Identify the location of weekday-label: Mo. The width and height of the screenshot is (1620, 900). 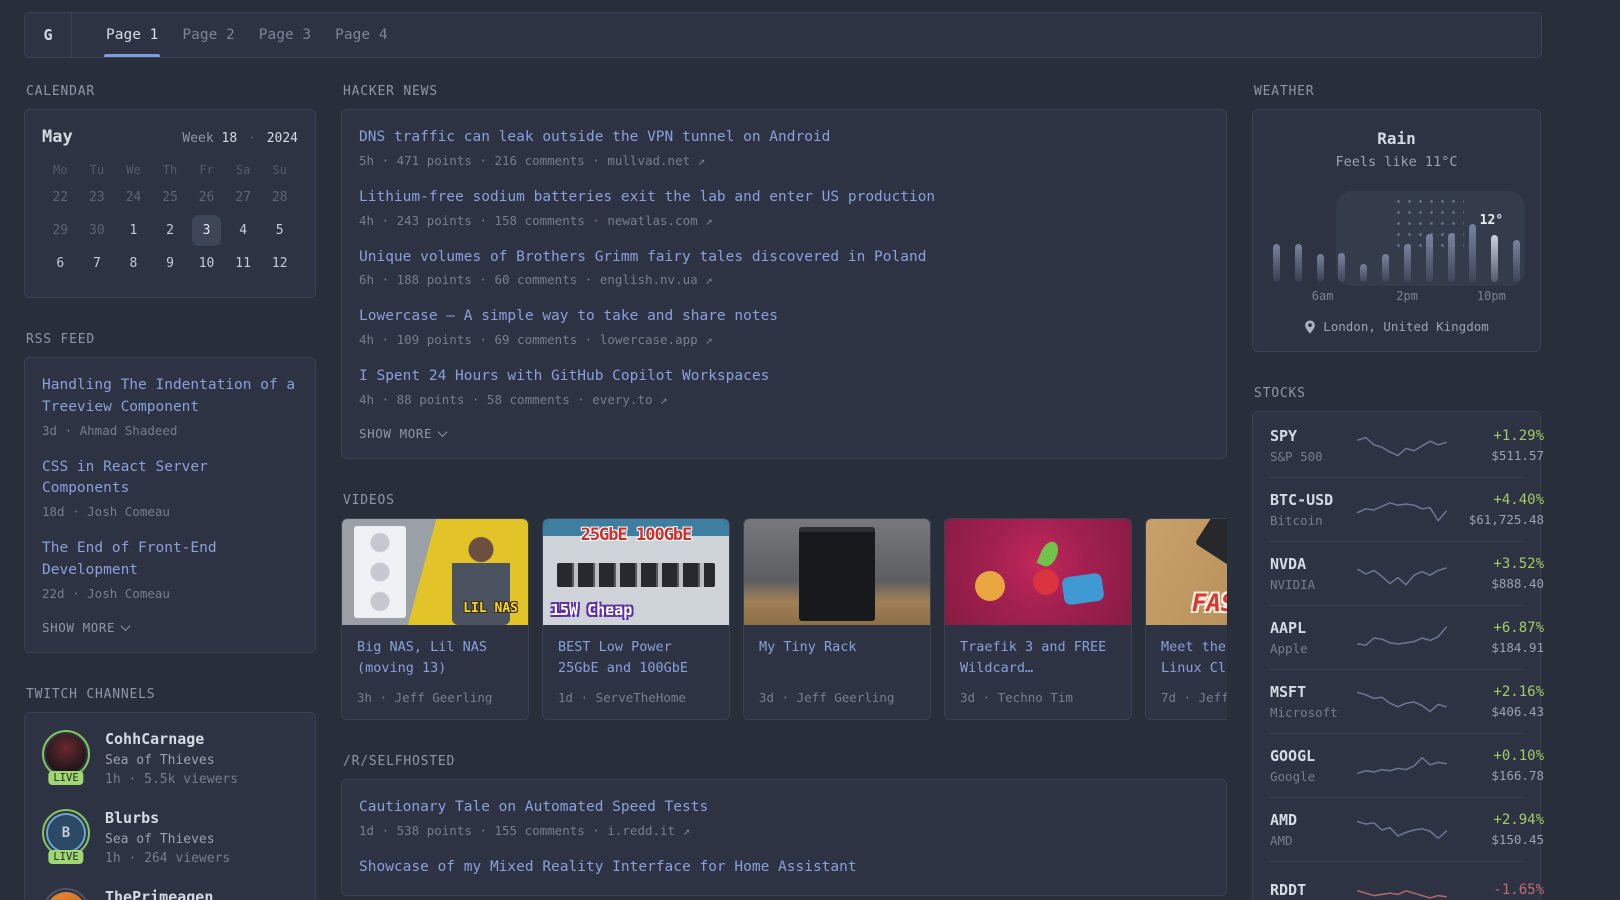
(60, 170).